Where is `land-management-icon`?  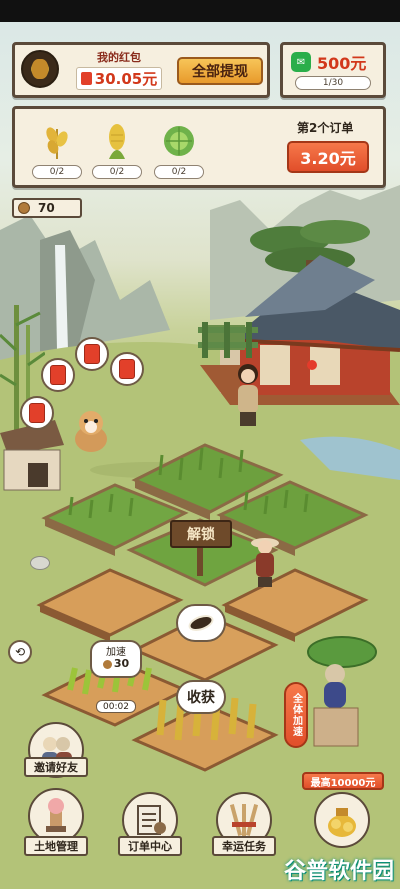 land-management-icon is located at coordinates (56, 815).